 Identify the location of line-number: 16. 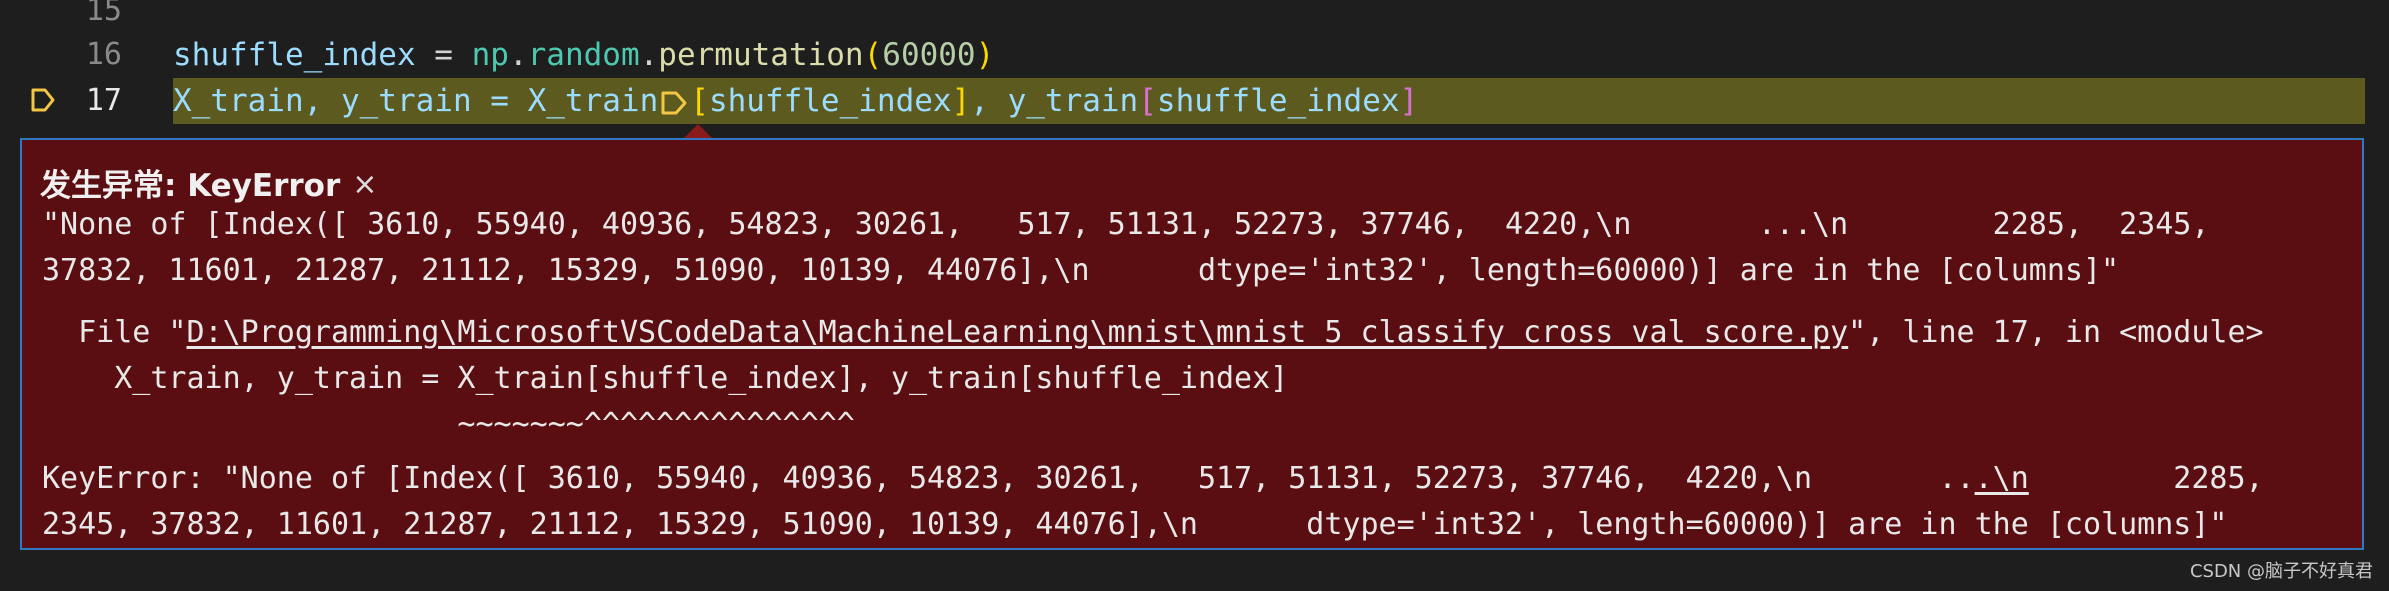
(103, 54).